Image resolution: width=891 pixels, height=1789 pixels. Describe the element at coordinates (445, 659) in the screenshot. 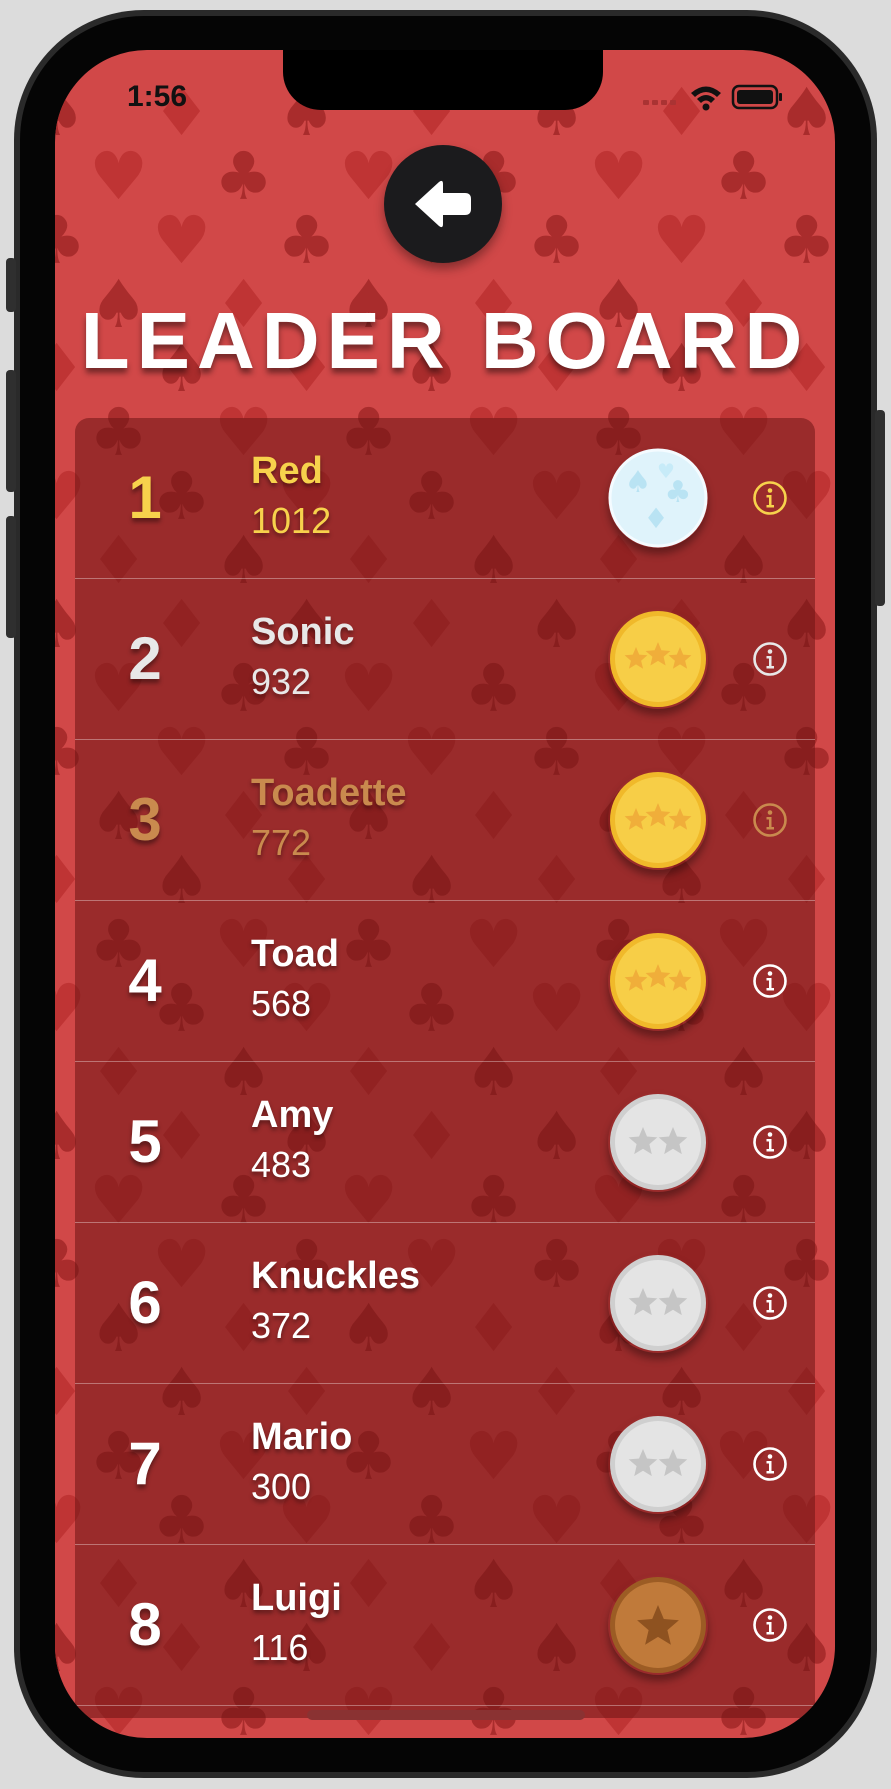

I see `leaderboard-row: 2 Sonic 932` at that location.